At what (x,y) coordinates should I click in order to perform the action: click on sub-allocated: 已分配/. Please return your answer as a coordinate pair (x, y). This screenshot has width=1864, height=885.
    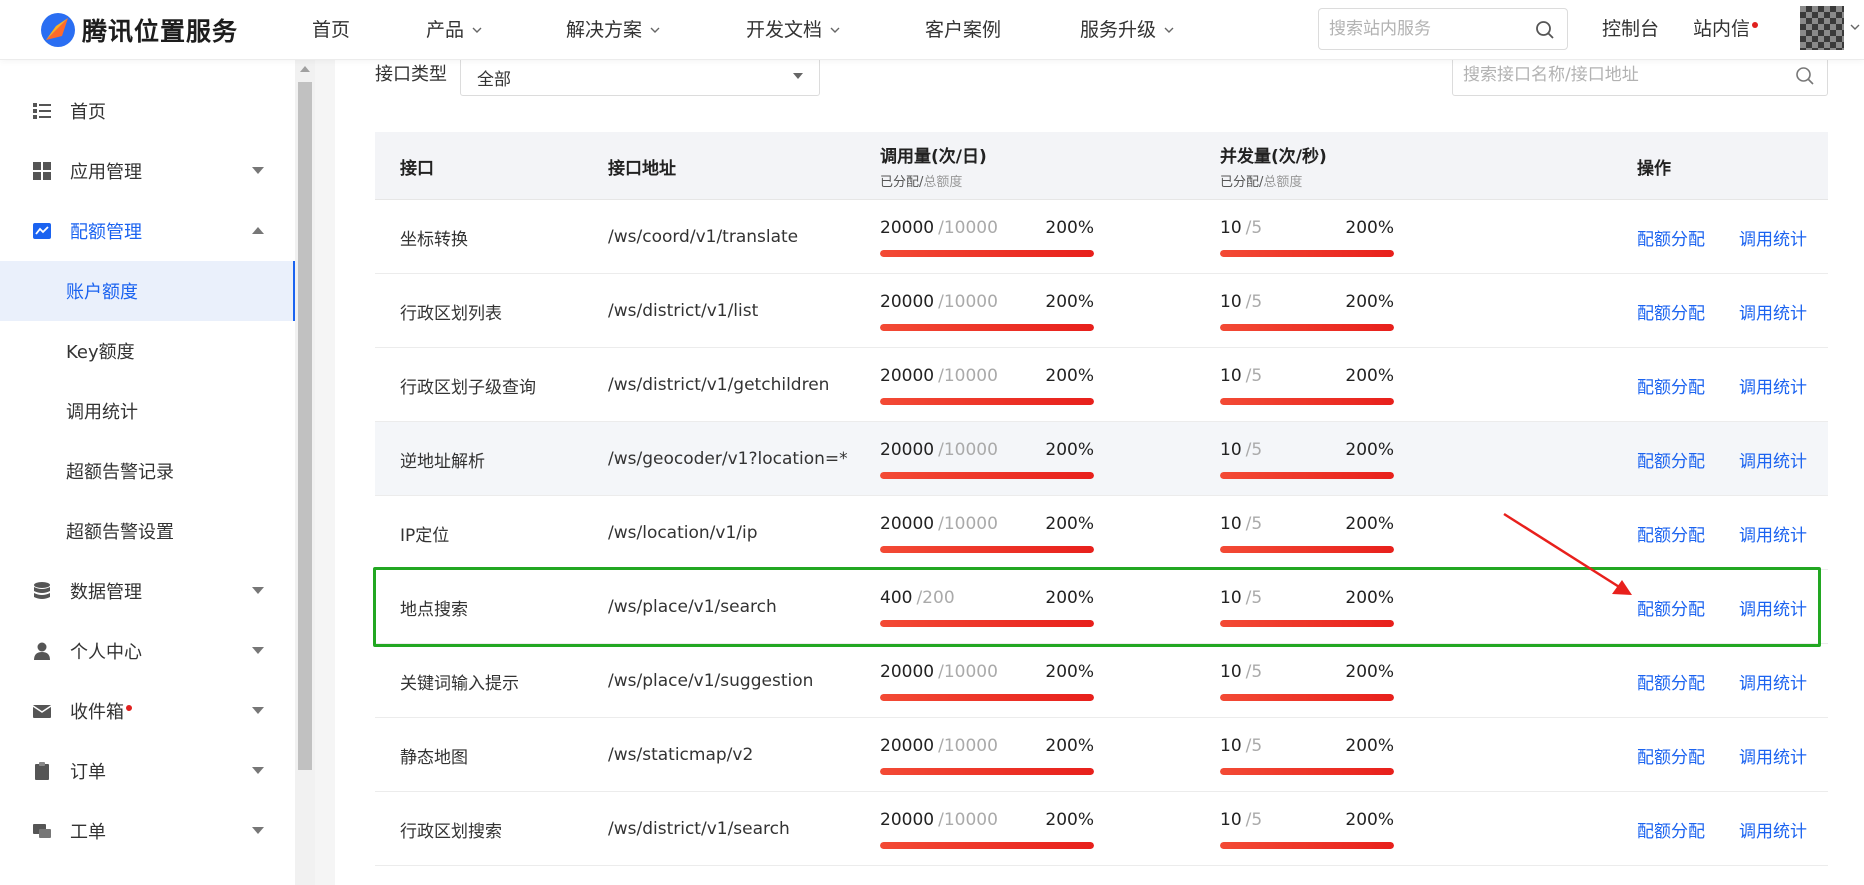
    Looking at the image, I should click on (902, 182).